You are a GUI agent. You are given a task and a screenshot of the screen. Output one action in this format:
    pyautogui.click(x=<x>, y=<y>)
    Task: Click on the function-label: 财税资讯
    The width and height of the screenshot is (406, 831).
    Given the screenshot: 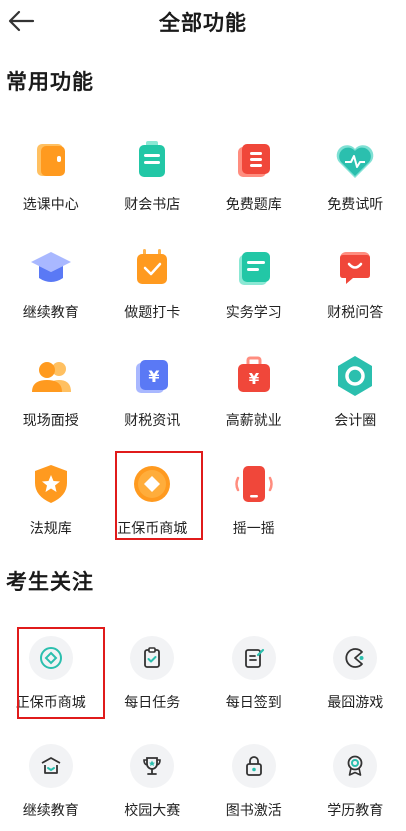 What is the action you would take?
    pyautogui.click(x=152, y=421)
    